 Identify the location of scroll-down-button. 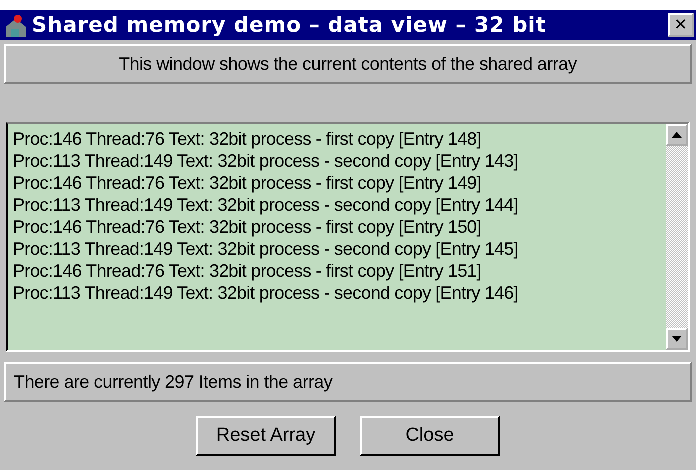
(677, 339).